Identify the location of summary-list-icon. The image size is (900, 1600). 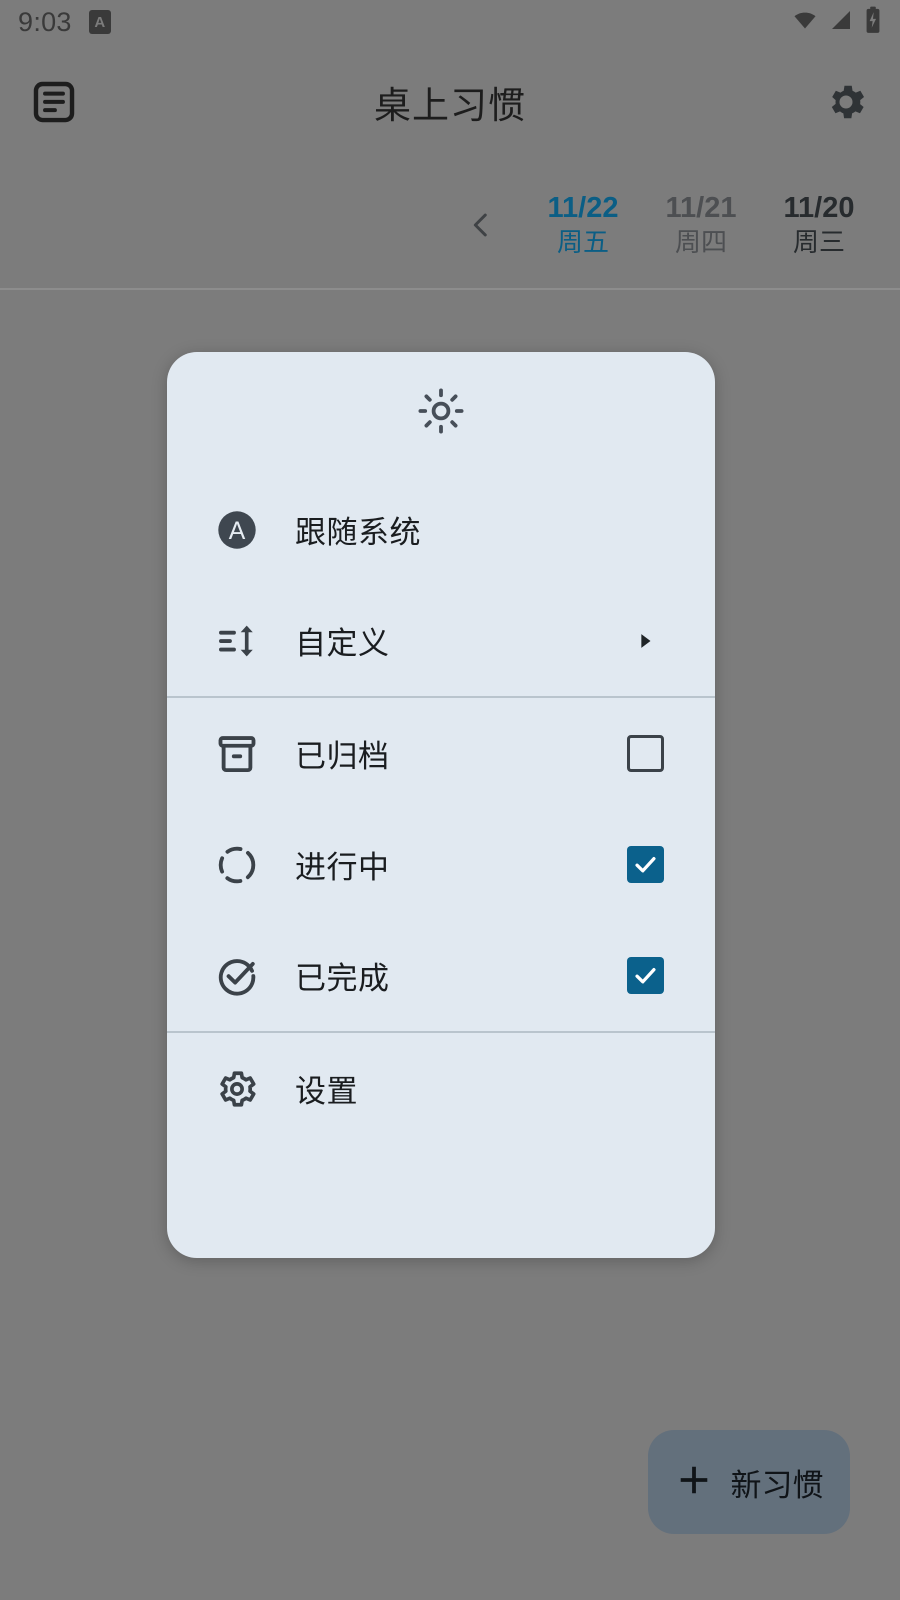
(54, 102).